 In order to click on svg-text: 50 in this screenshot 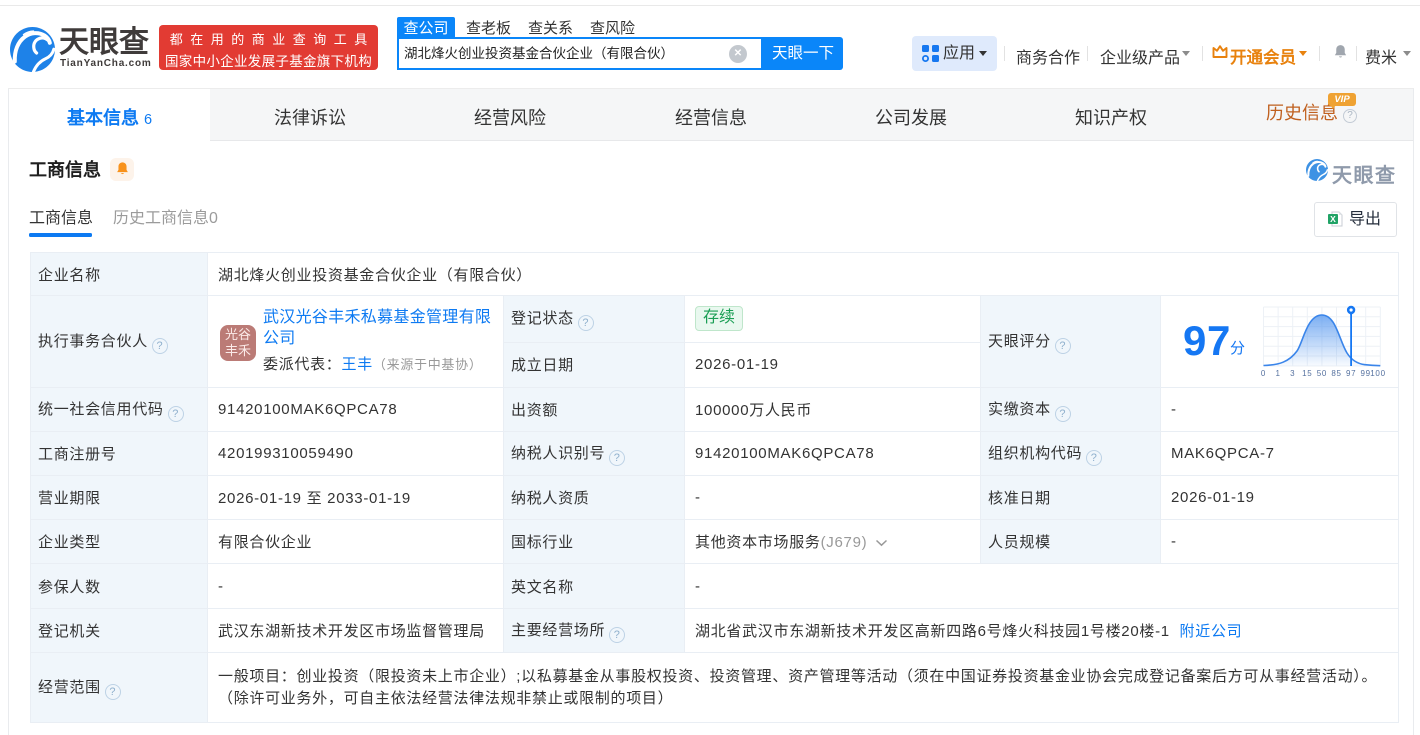, I will do `click(1322, 373)`.